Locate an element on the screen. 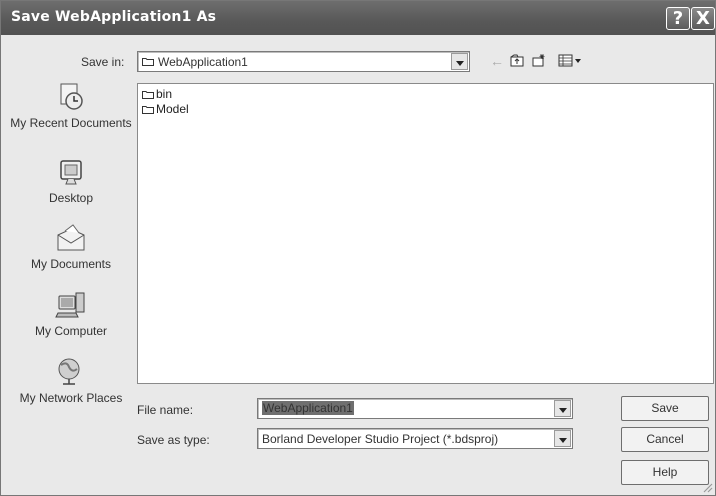 This screenshot has width=716, height=496. list-item-folder: bin is located at coordinates (157, 94).